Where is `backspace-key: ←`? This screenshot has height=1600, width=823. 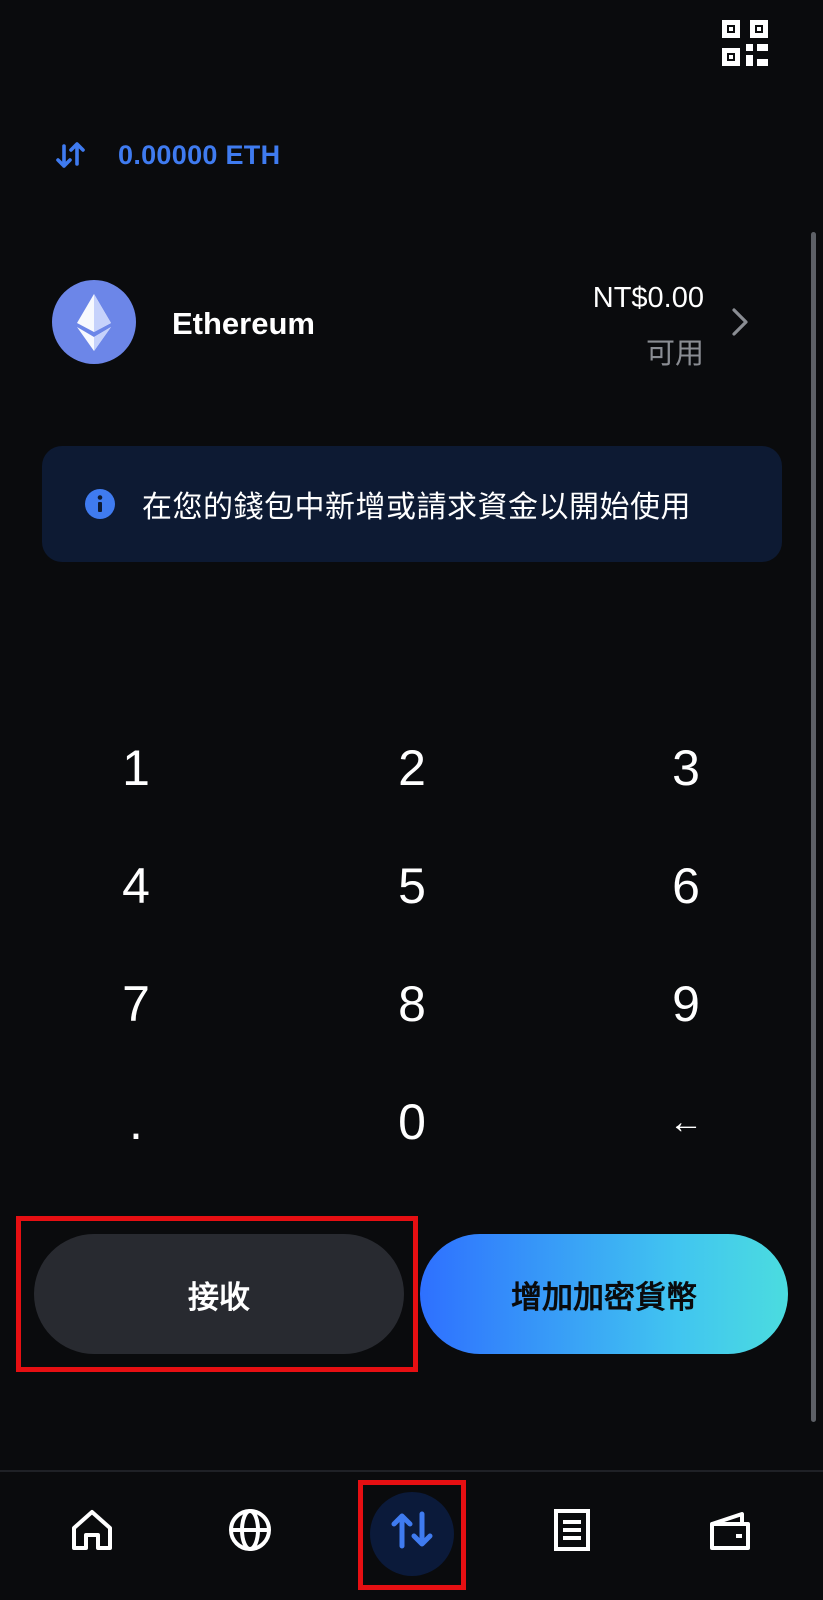 backspace-key: ← is located at coordinates (686, 1122).